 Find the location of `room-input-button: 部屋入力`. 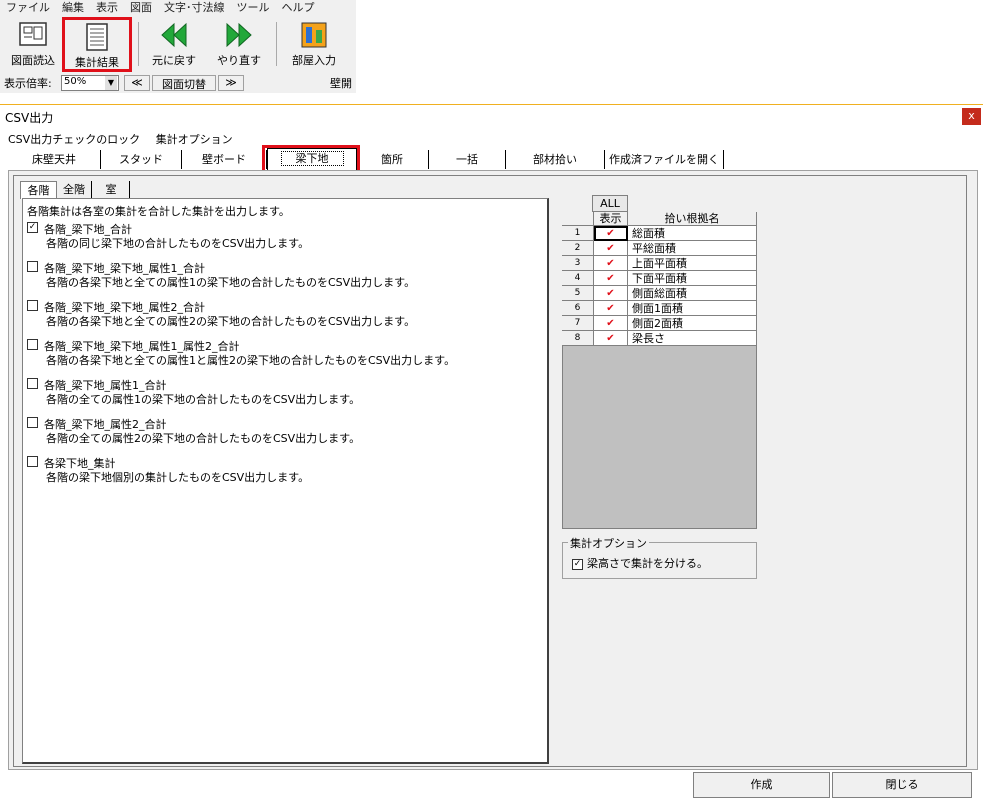

room-input-button: 部屋入力 is located at coordinates (314, 44).